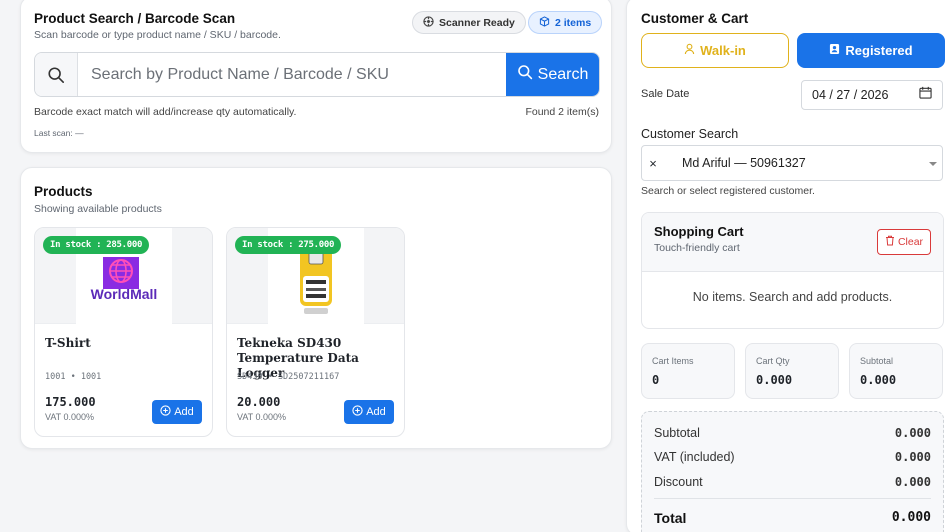 This screenshot has width=952, height=532. Describe the element at coordinates (525, 74) in the screenshot. I see `search-button-icon` at that location.